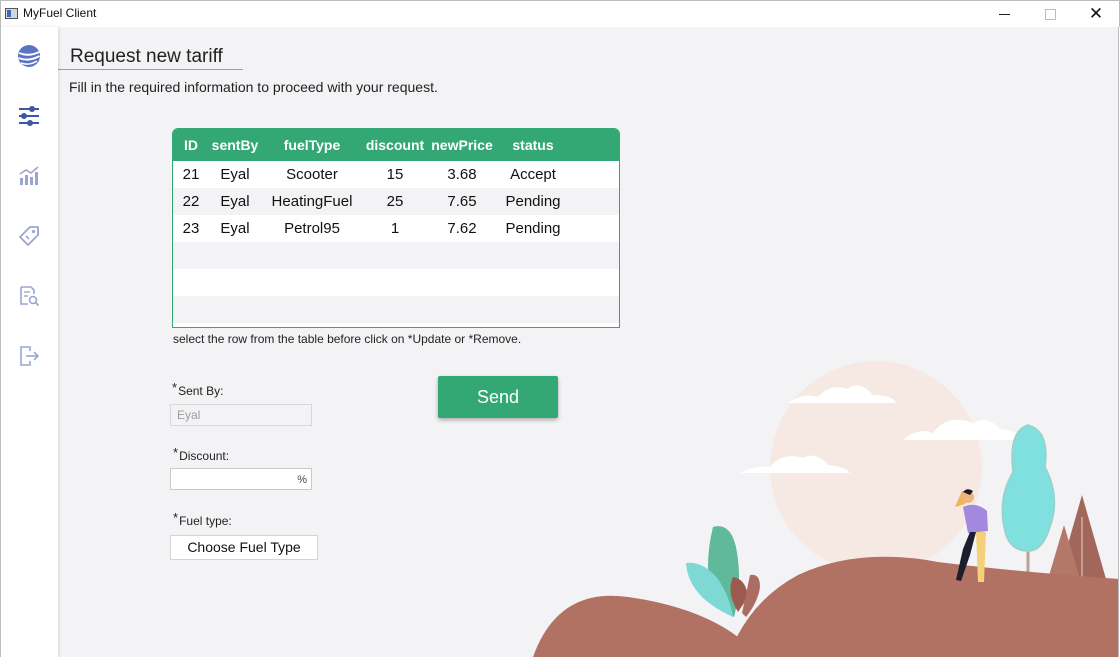 Image resolution: width=1120 pixels, height=657 pixels. I want to click on cell-discount: 1, so click(395, 228).